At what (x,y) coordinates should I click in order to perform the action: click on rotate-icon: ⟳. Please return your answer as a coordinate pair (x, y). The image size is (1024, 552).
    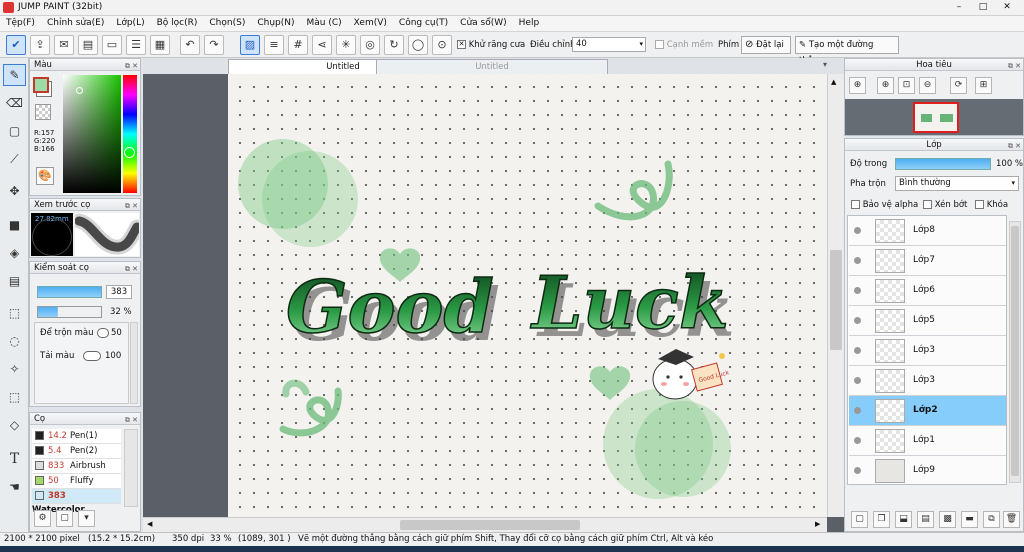
    Looking at the image, I should click on (958, 85).